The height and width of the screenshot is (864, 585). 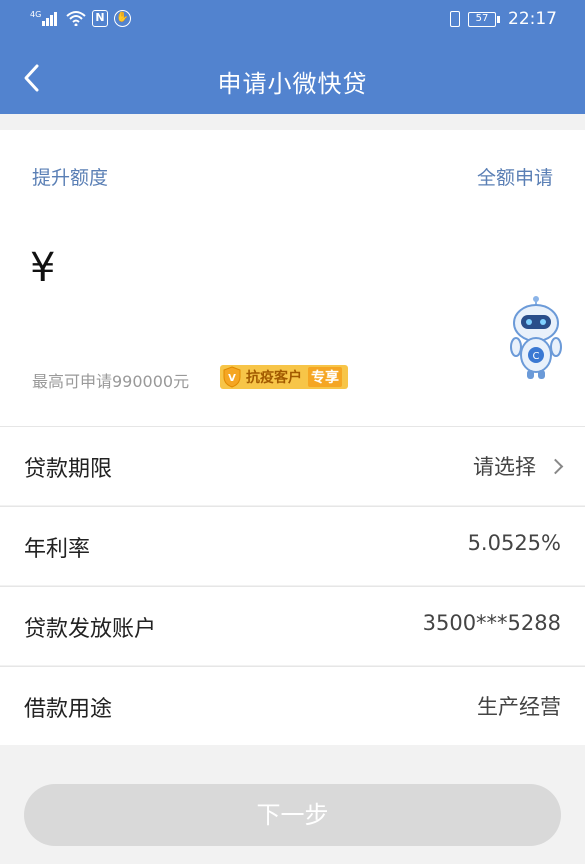 I want to click on nfc-icon: N, so click(x=100, y=18).